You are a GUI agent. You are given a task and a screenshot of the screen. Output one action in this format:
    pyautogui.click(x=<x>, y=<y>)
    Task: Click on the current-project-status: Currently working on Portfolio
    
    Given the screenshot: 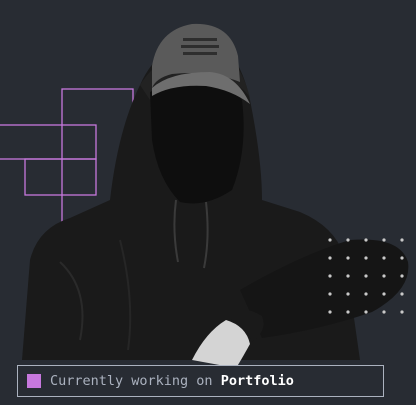 What is the action you would take?
    pyautogui.click(x=200, y=381)
    